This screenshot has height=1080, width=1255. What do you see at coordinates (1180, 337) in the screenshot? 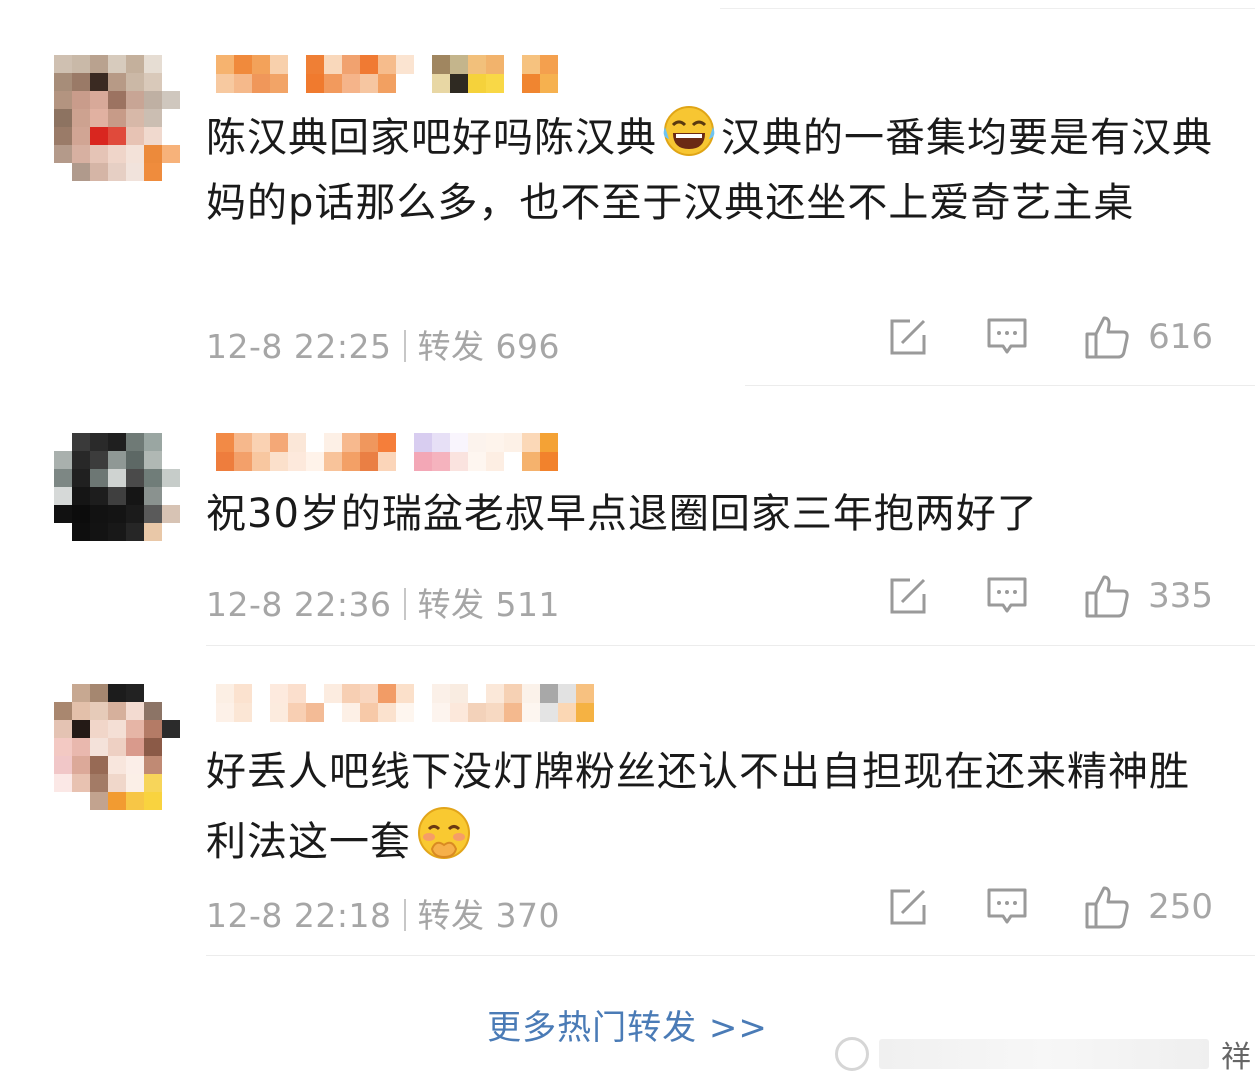
I see `like-count: 616` at bounding box center [1180, 337].